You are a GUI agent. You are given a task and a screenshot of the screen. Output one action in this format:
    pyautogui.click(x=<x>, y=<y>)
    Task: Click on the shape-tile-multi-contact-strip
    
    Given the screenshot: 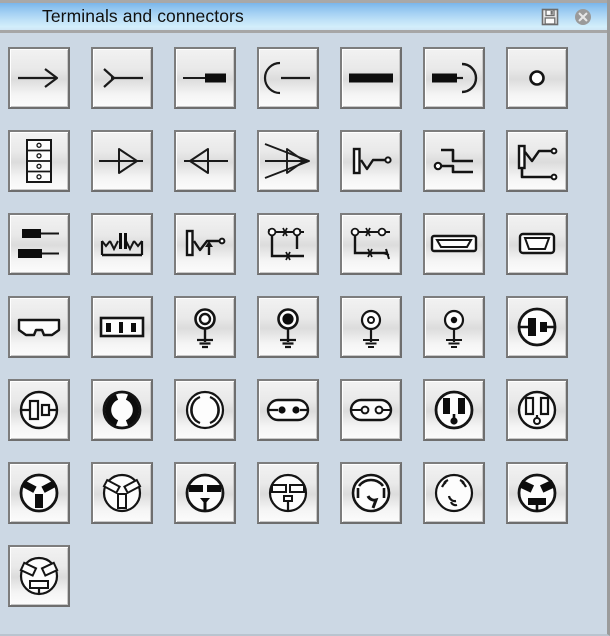 What is the action you would take?
    pyautogui.click(x=122, y=244)
    